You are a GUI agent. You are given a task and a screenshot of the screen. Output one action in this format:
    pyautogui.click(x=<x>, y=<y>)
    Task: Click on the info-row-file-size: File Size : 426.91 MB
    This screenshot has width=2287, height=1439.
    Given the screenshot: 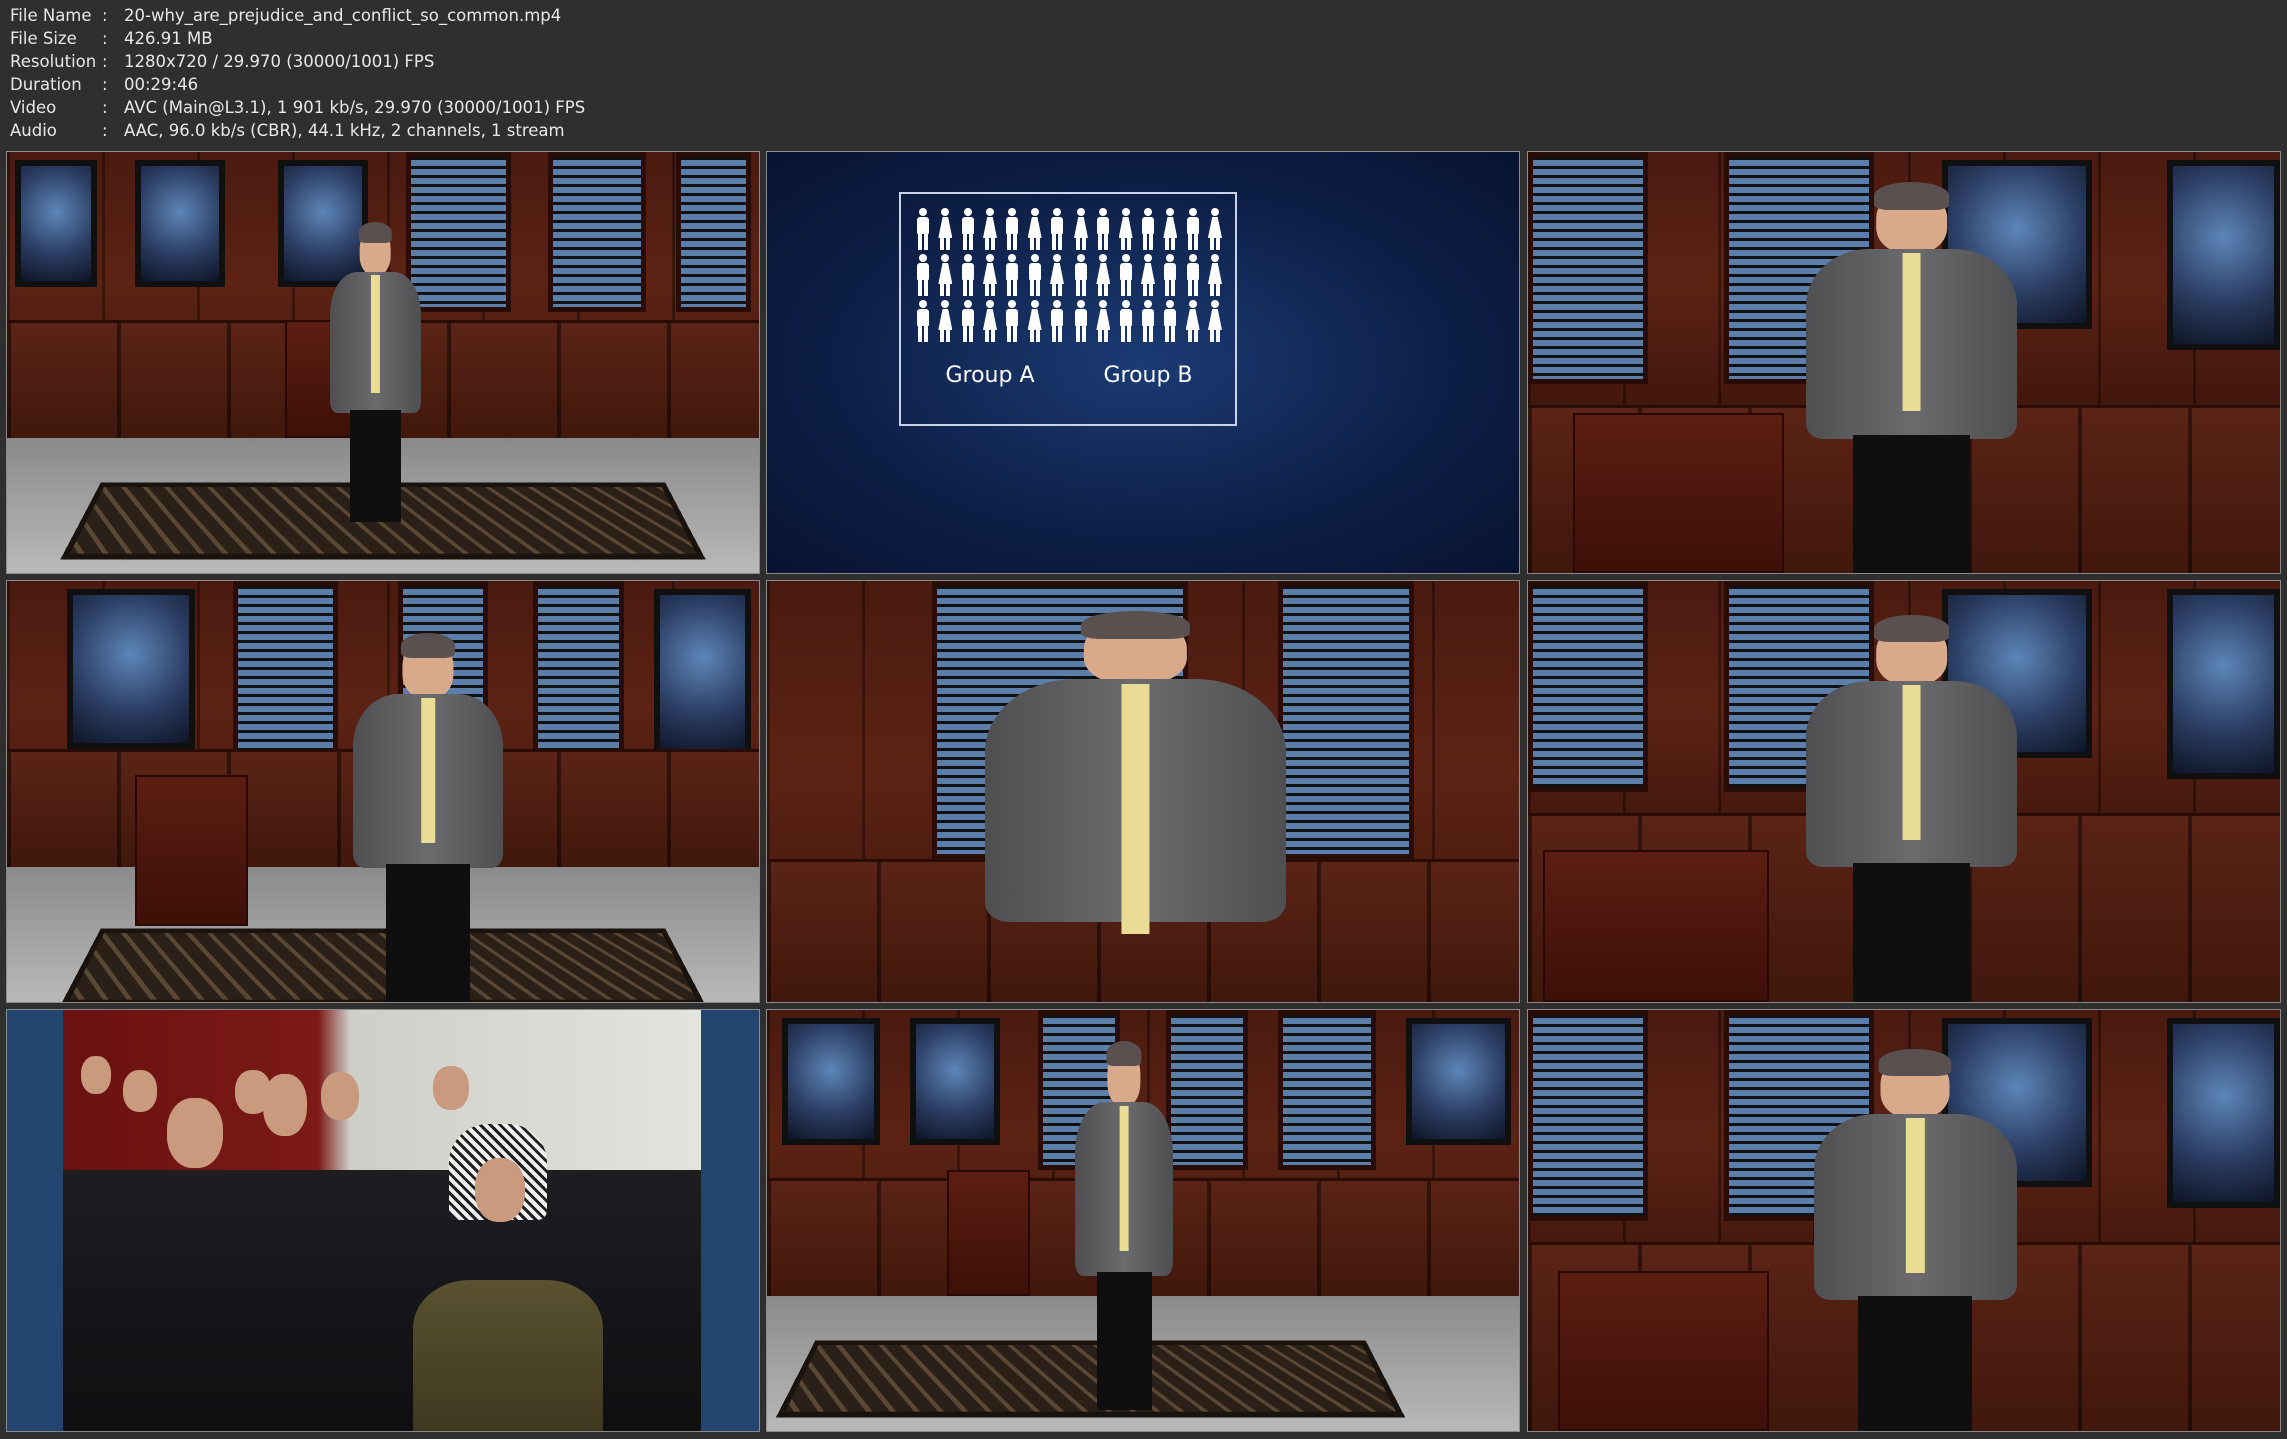 What is the action you would take?
    pyautogui.click(x=297, y=38)
    